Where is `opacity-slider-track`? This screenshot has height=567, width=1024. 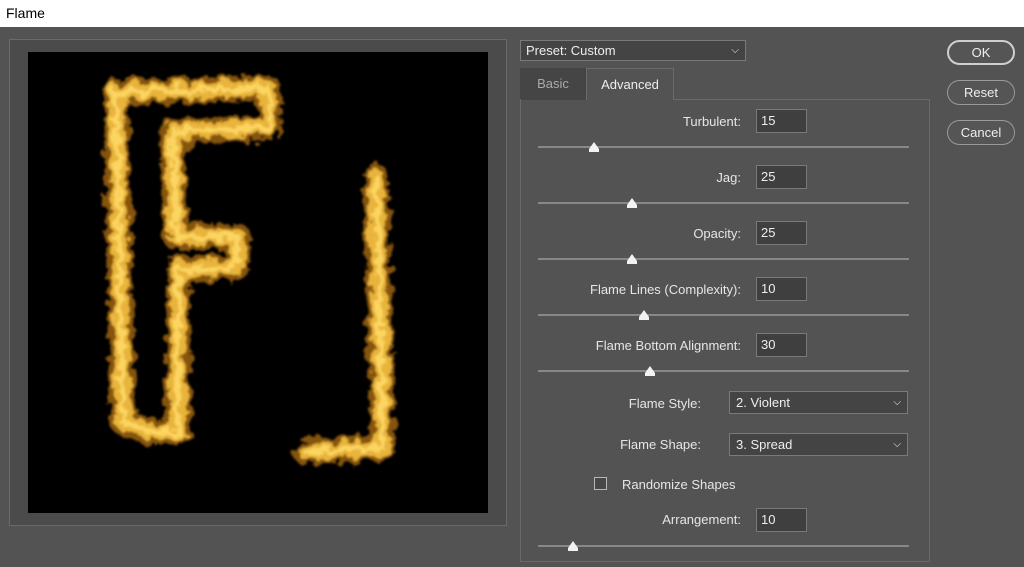 opacity-slider-track is located at coordinates (723, 259).